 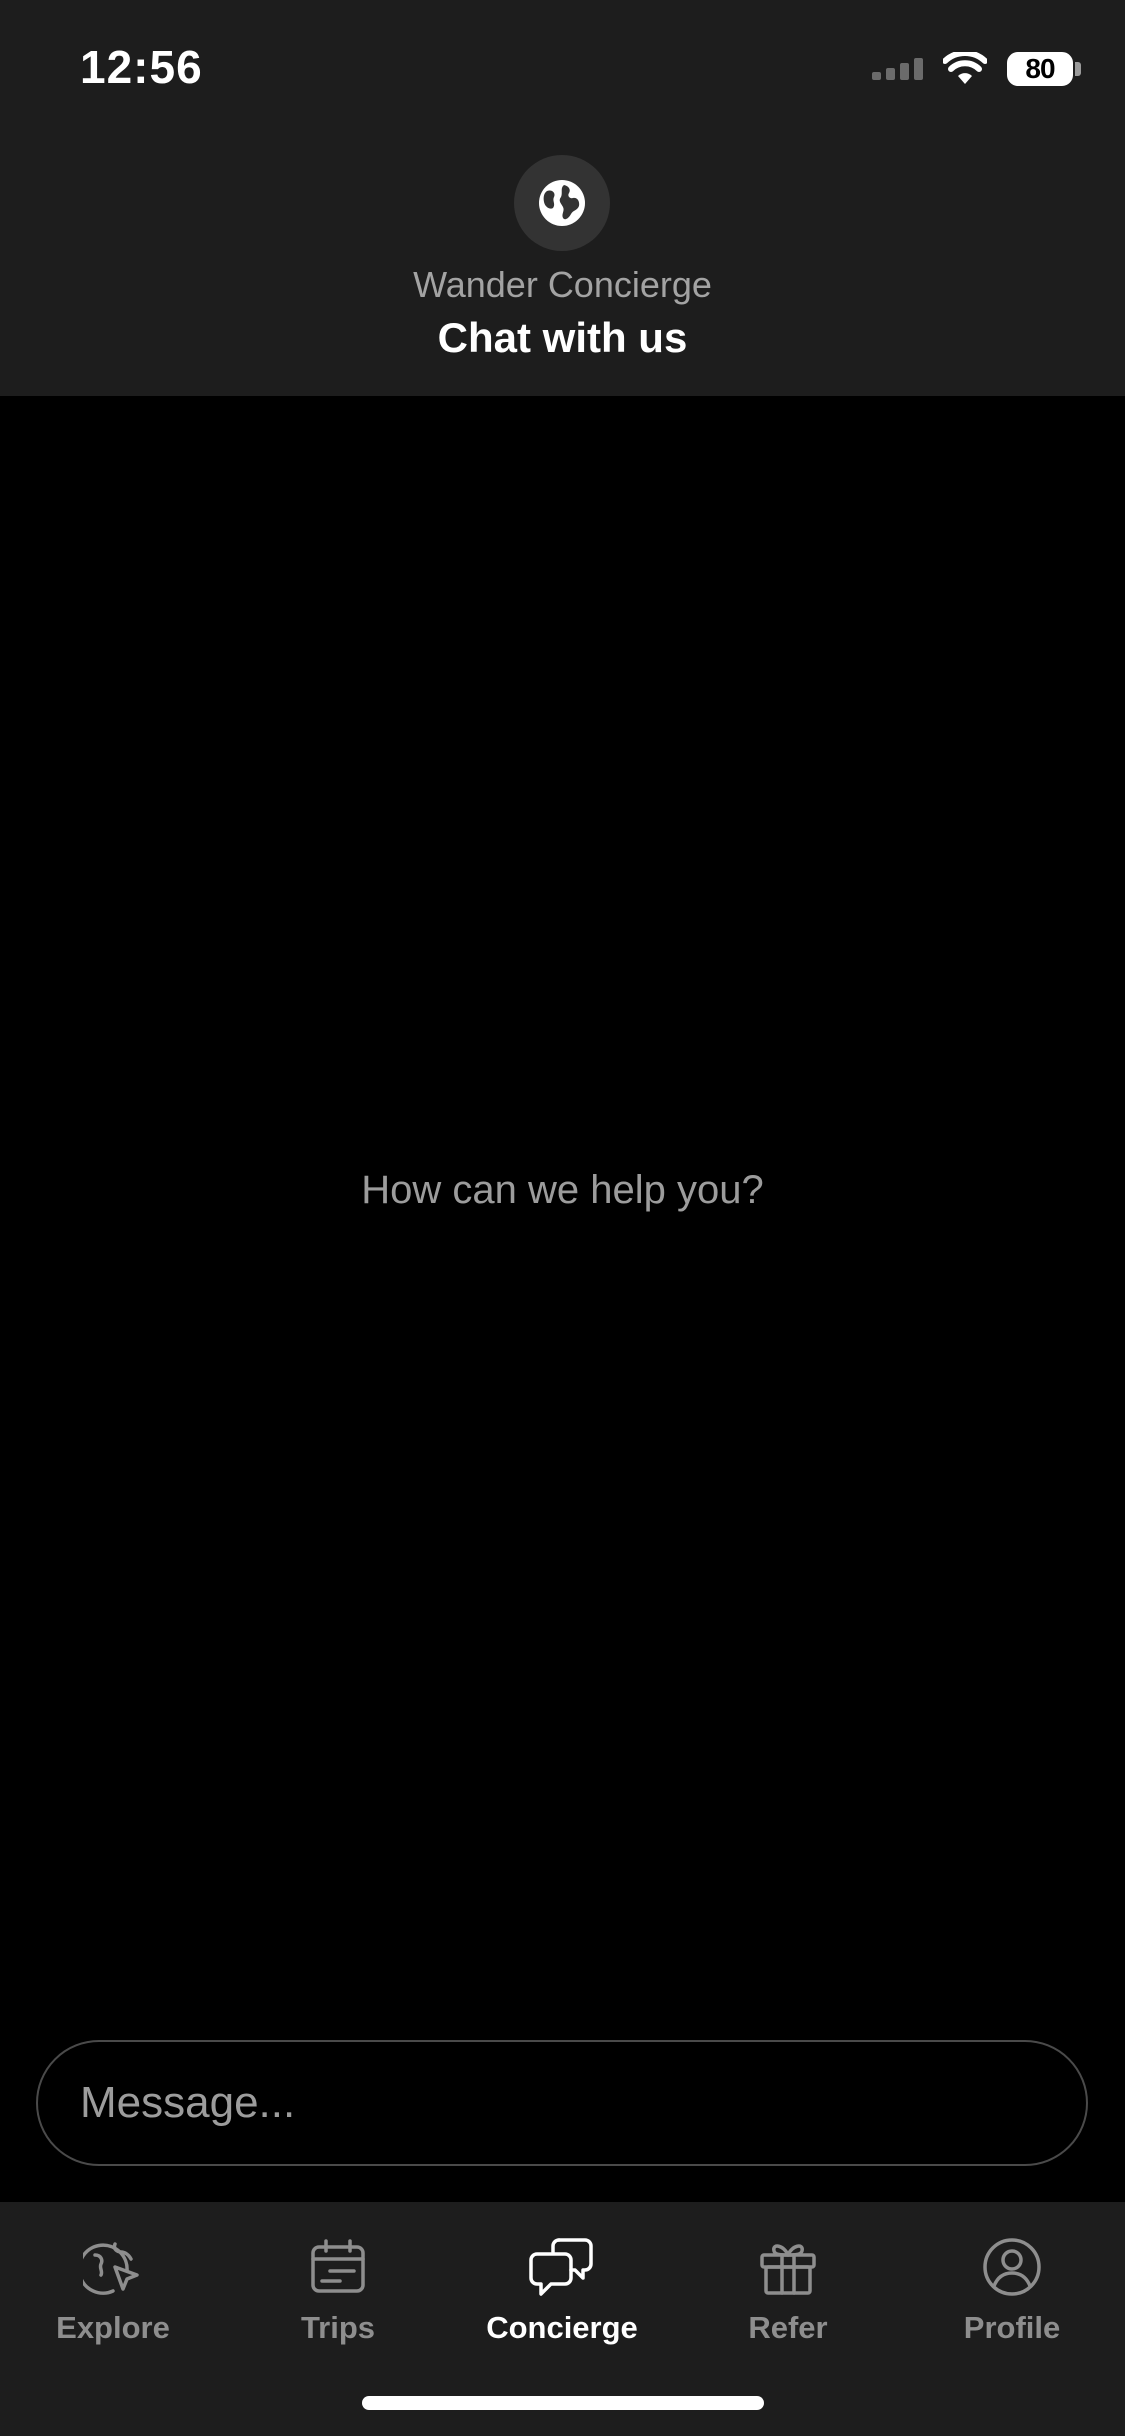 I want to click on tab-refer: Refer, so click(x=788, y=2294).